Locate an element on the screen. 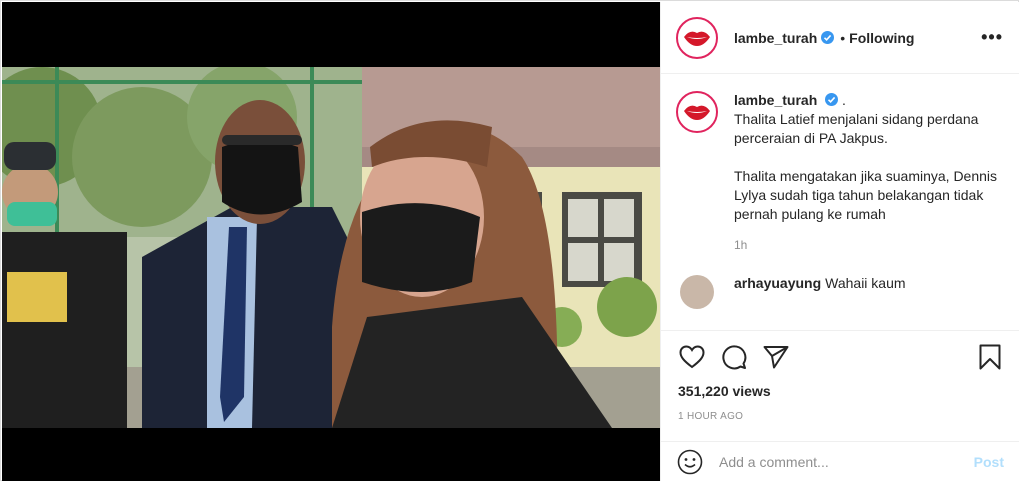 The height and width of the screenshot is (481, 1019). post-username: lambe_turah is located at coordinates (775, 38).